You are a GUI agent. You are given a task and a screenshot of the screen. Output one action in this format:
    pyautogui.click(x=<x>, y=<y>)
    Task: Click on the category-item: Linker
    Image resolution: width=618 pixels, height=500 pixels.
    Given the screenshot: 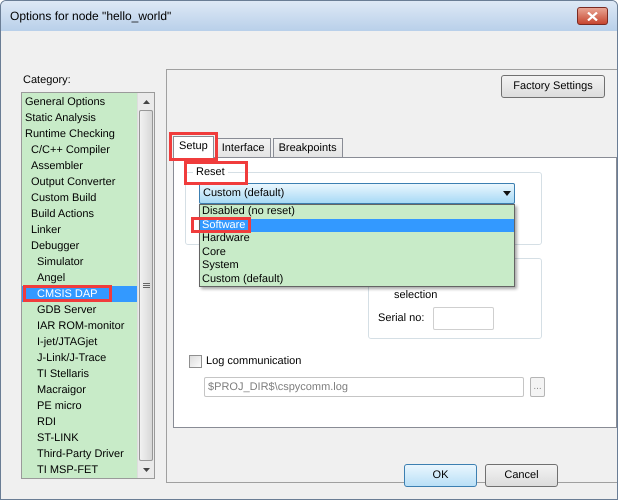 What is the action you would take?
    pyautogui.click(x=79, y=230)
    